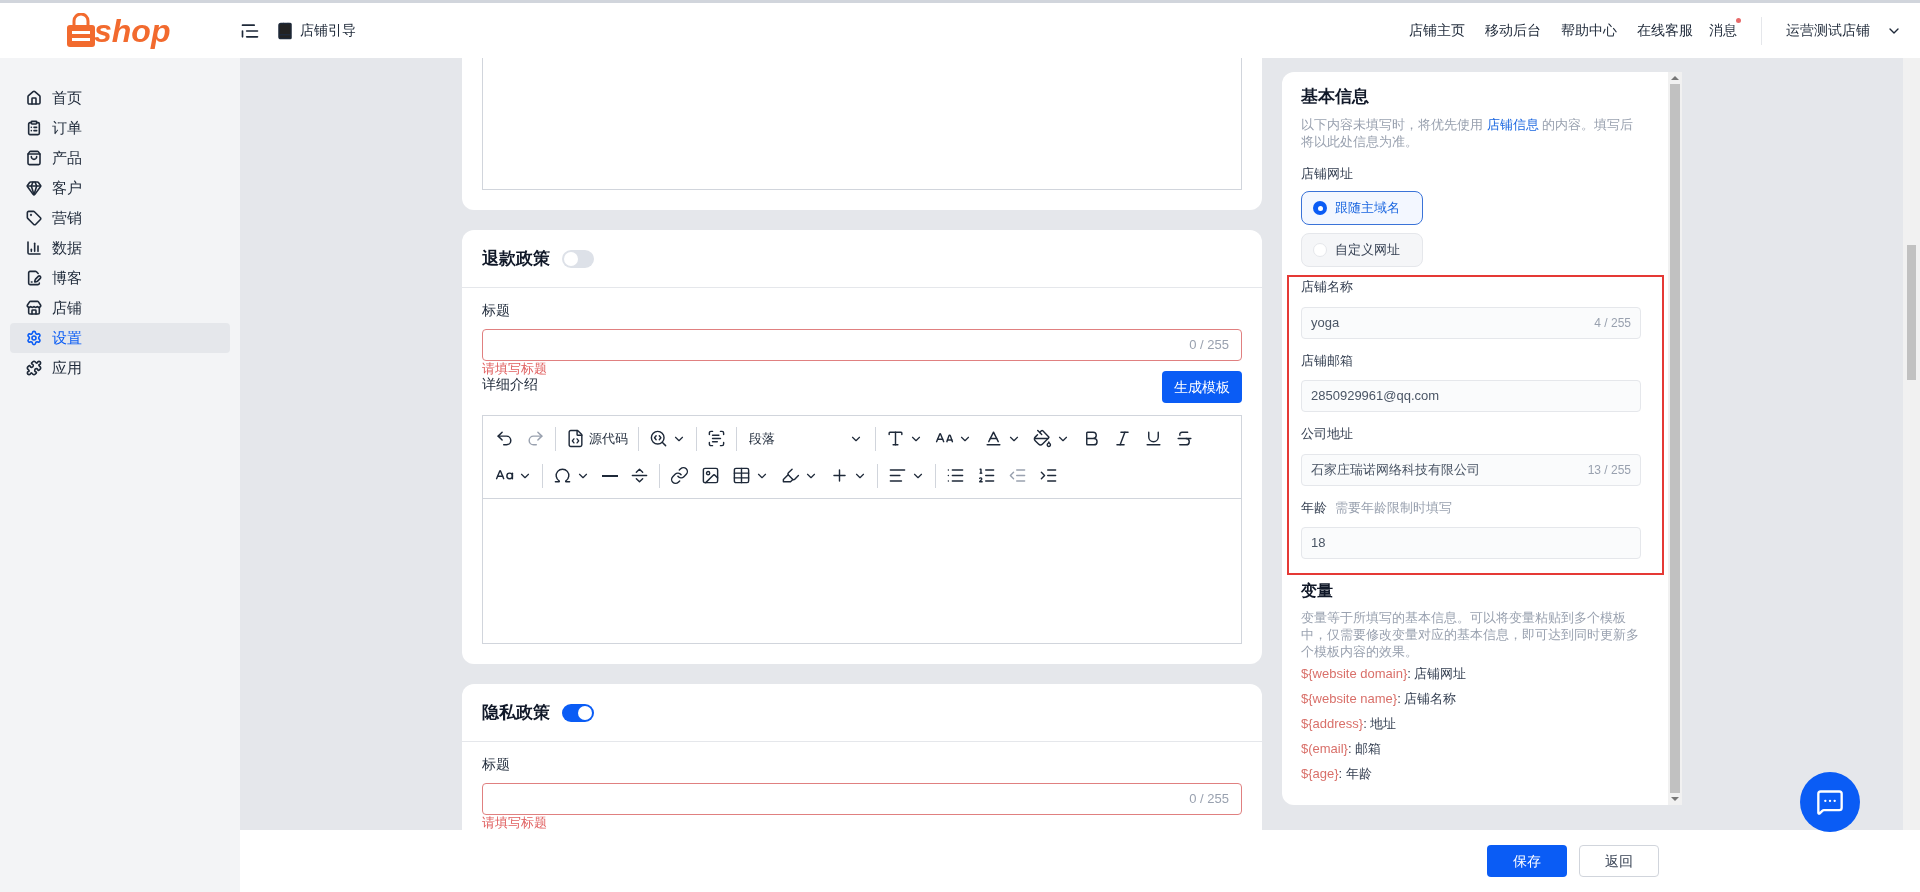  Describe the element at coordinates (1675, 799) in the screenshot. I see `scroll-down-icon` at that location.